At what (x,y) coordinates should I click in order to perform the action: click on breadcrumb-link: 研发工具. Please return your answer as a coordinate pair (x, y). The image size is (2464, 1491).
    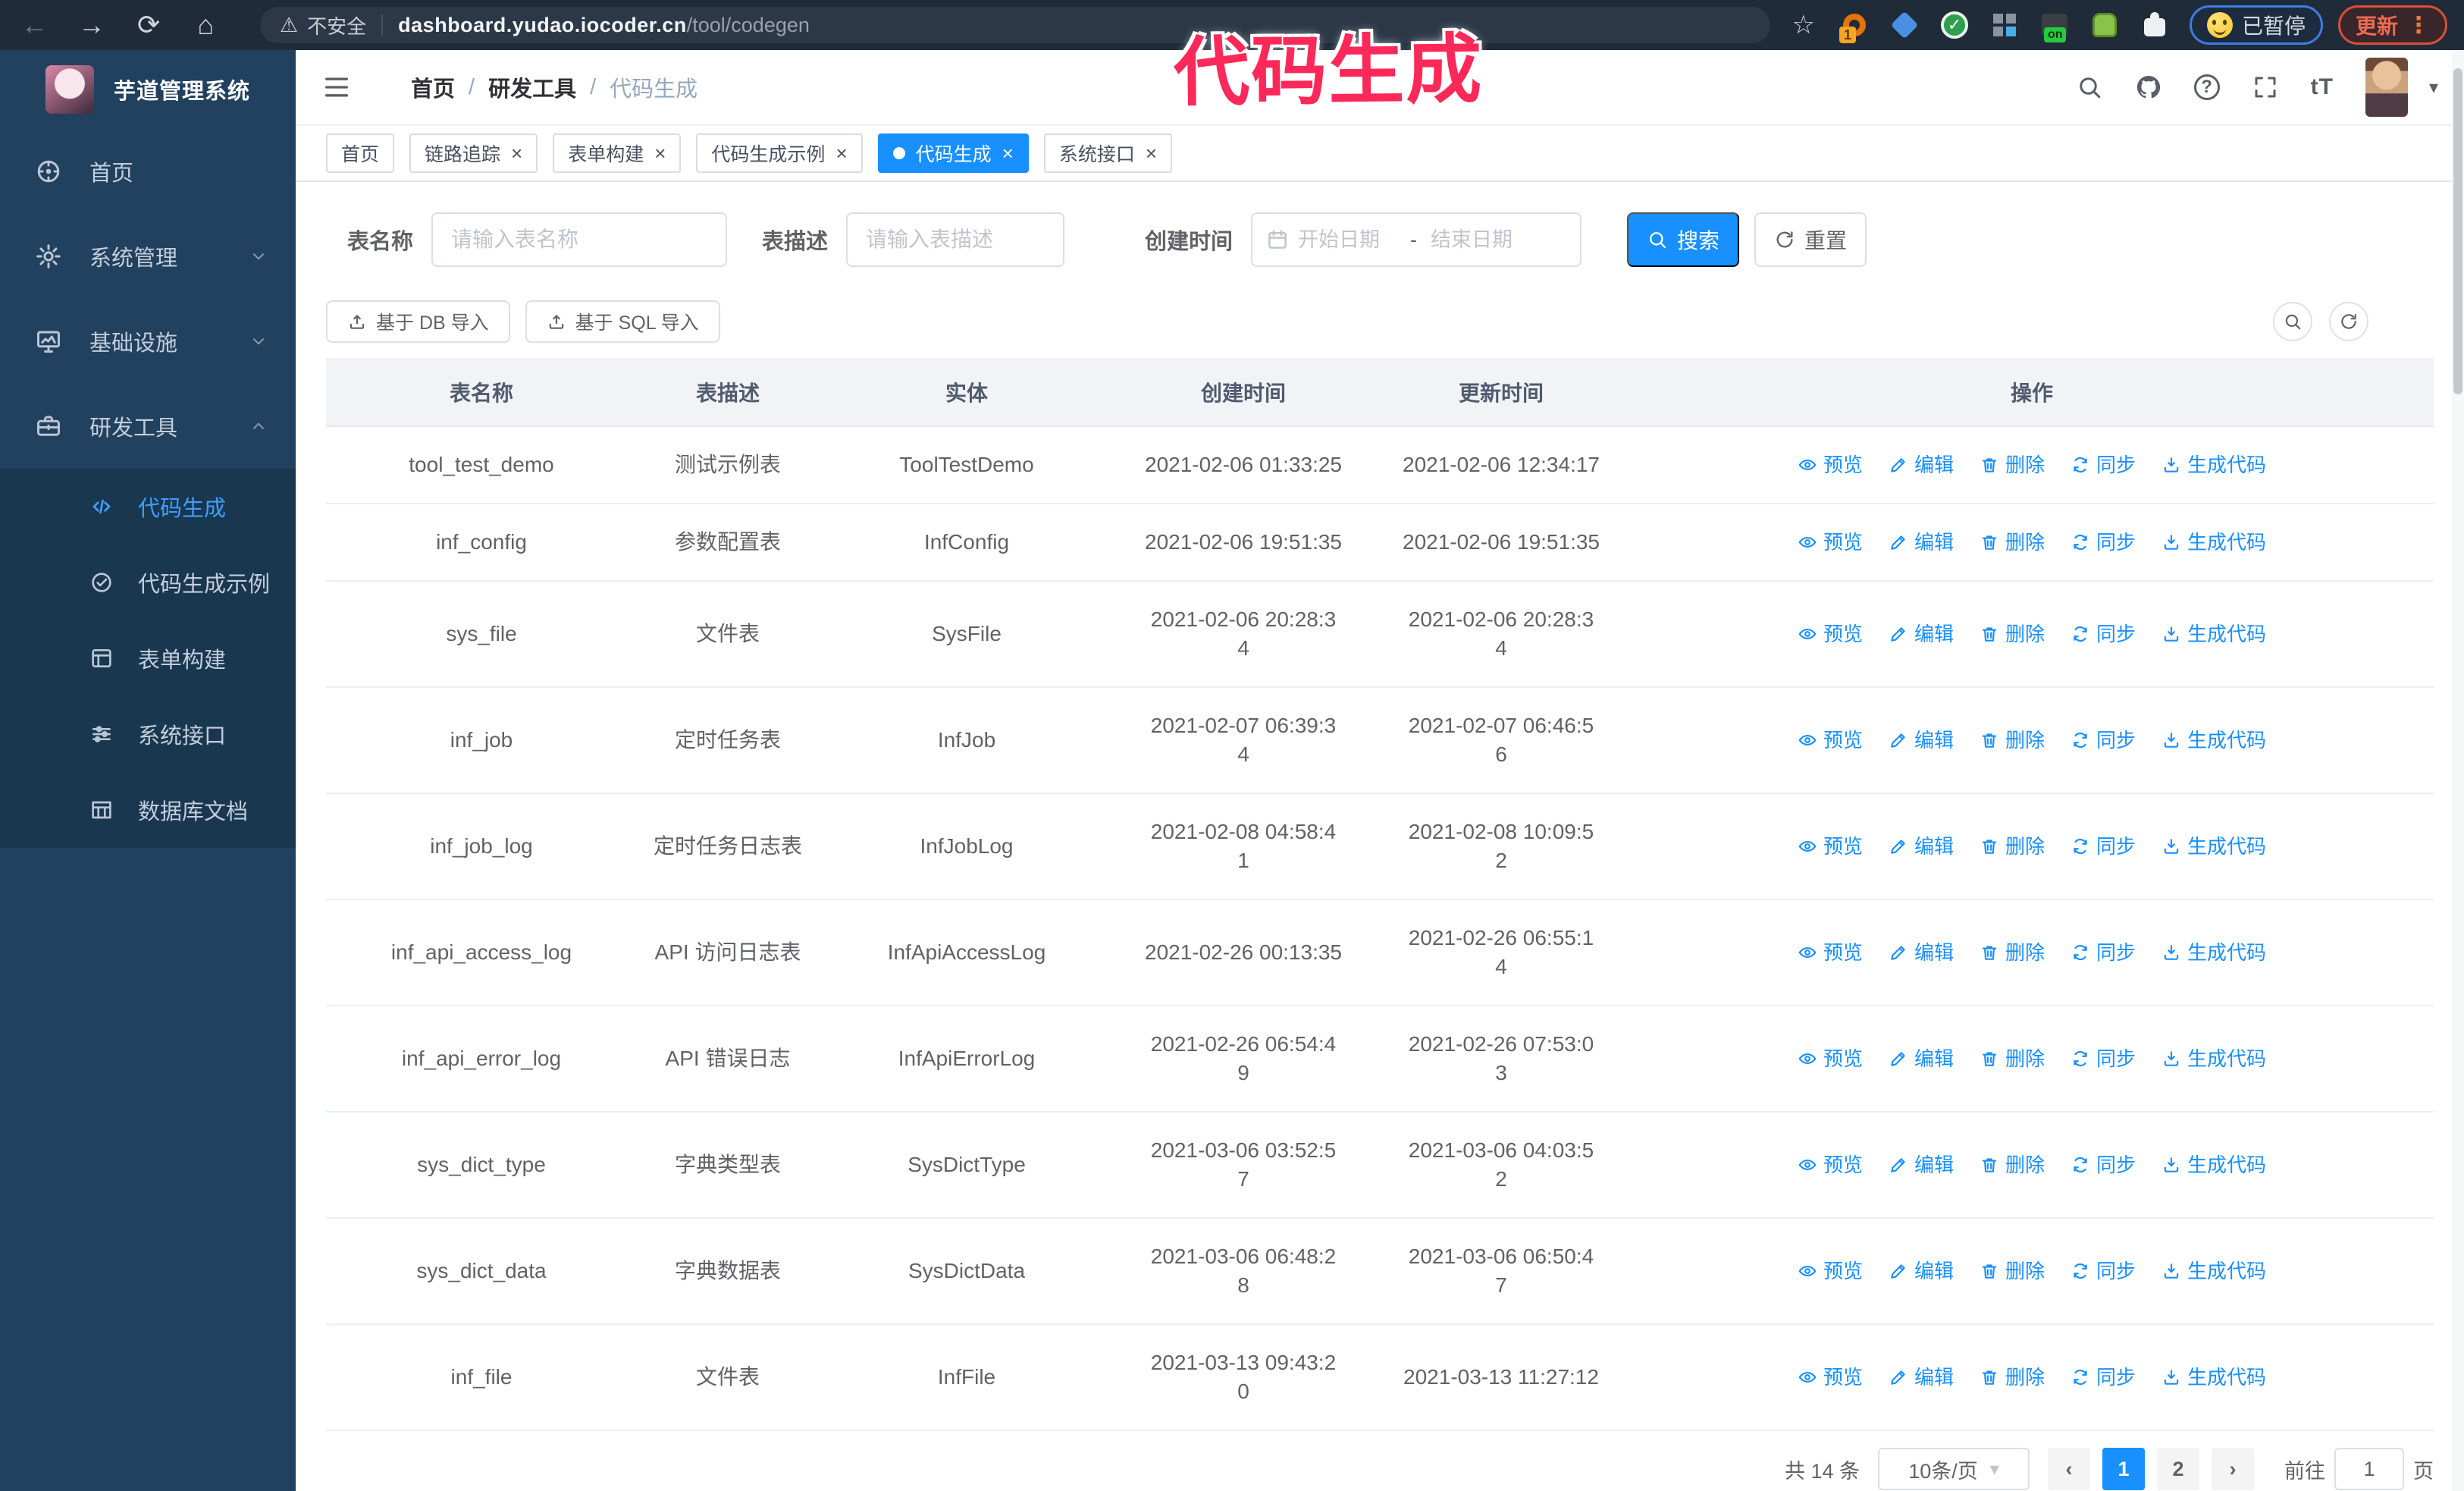
    Looking at the image, I should click on (532, 87).